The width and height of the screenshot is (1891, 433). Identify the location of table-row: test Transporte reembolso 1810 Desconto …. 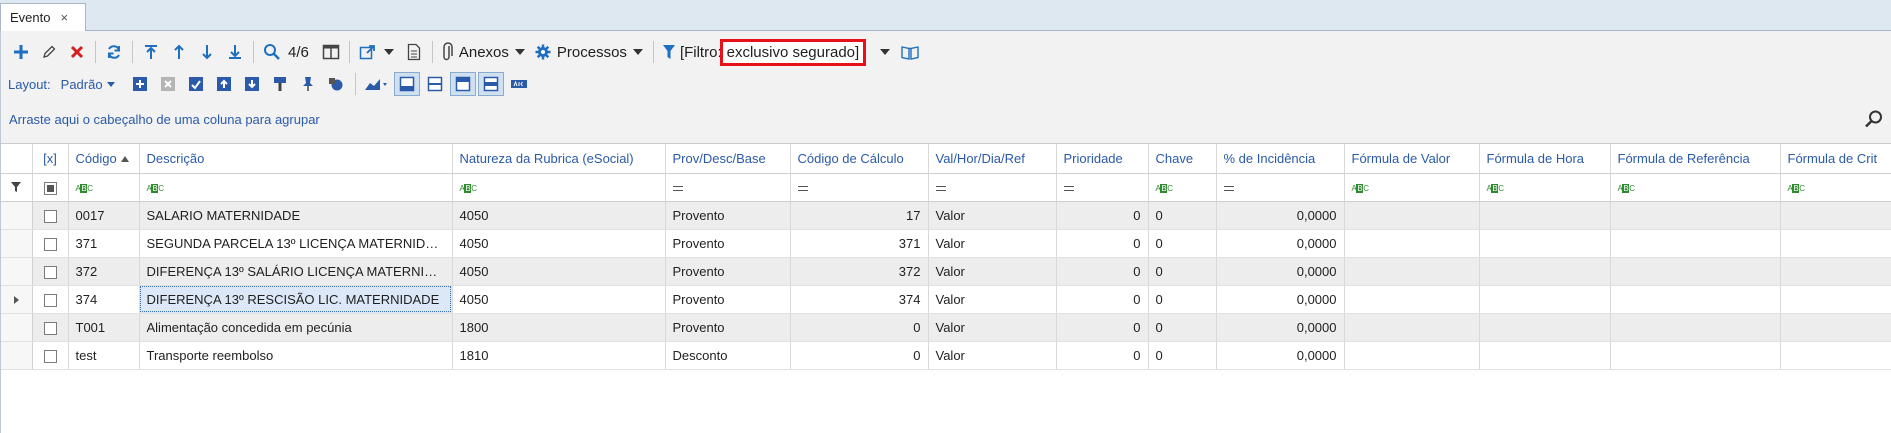
(946, 355).